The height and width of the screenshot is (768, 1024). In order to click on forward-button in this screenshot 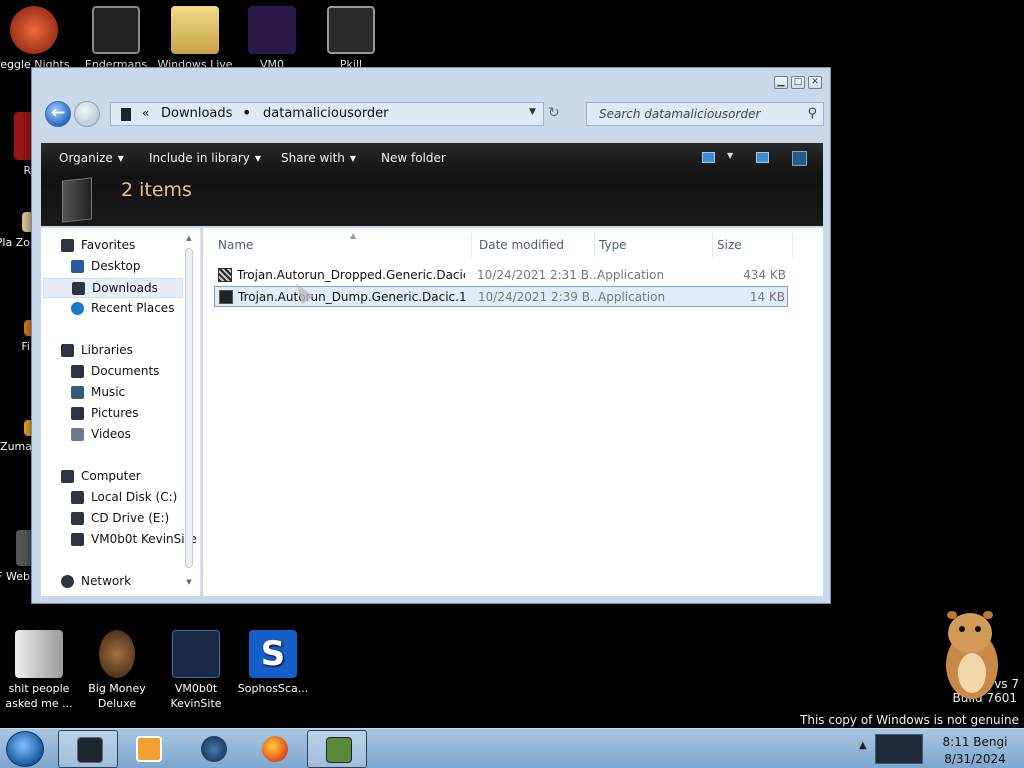, I will do `click(87, 114)`.